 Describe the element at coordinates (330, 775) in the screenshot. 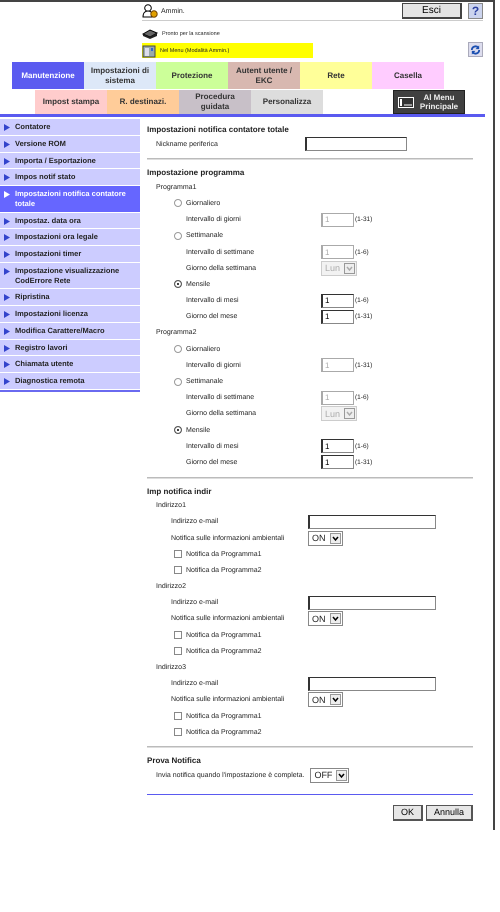

I see `dropdown: OFF` at that location.